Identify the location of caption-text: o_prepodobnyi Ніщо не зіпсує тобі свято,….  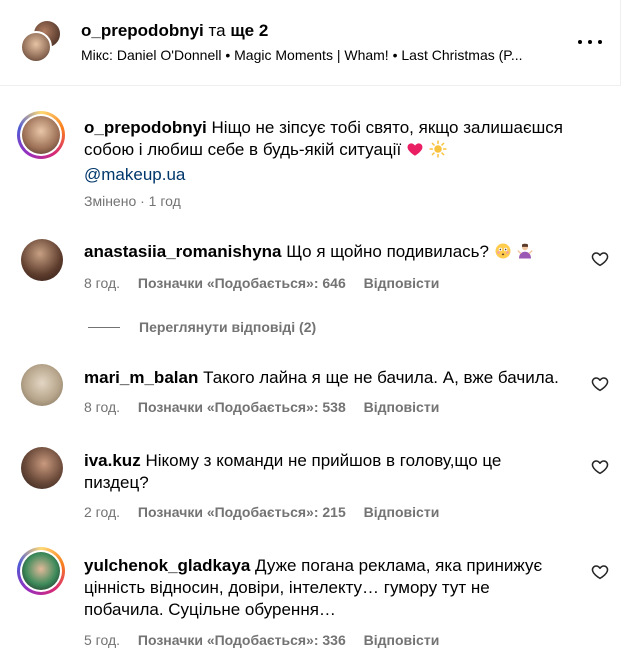
(334, 151).